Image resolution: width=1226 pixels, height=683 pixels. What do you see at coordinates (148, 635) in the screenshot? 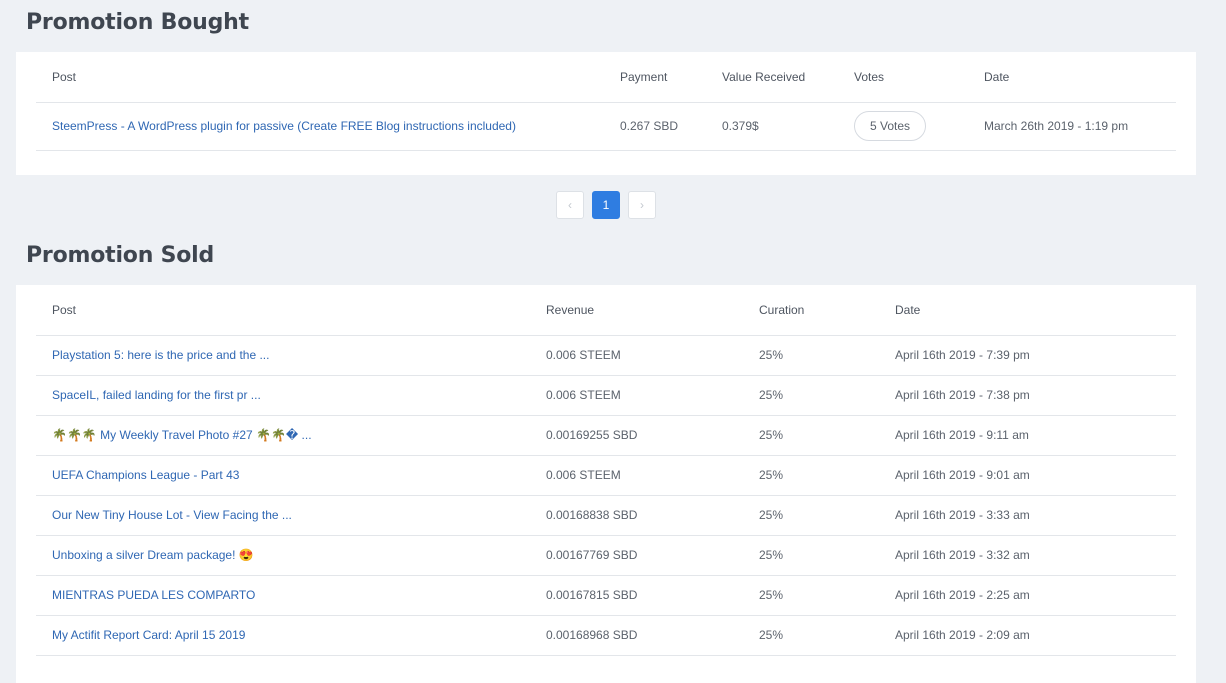
I see `post-link: My Actifit Report Card: April 15 2019` at bounding box center [148, 635].